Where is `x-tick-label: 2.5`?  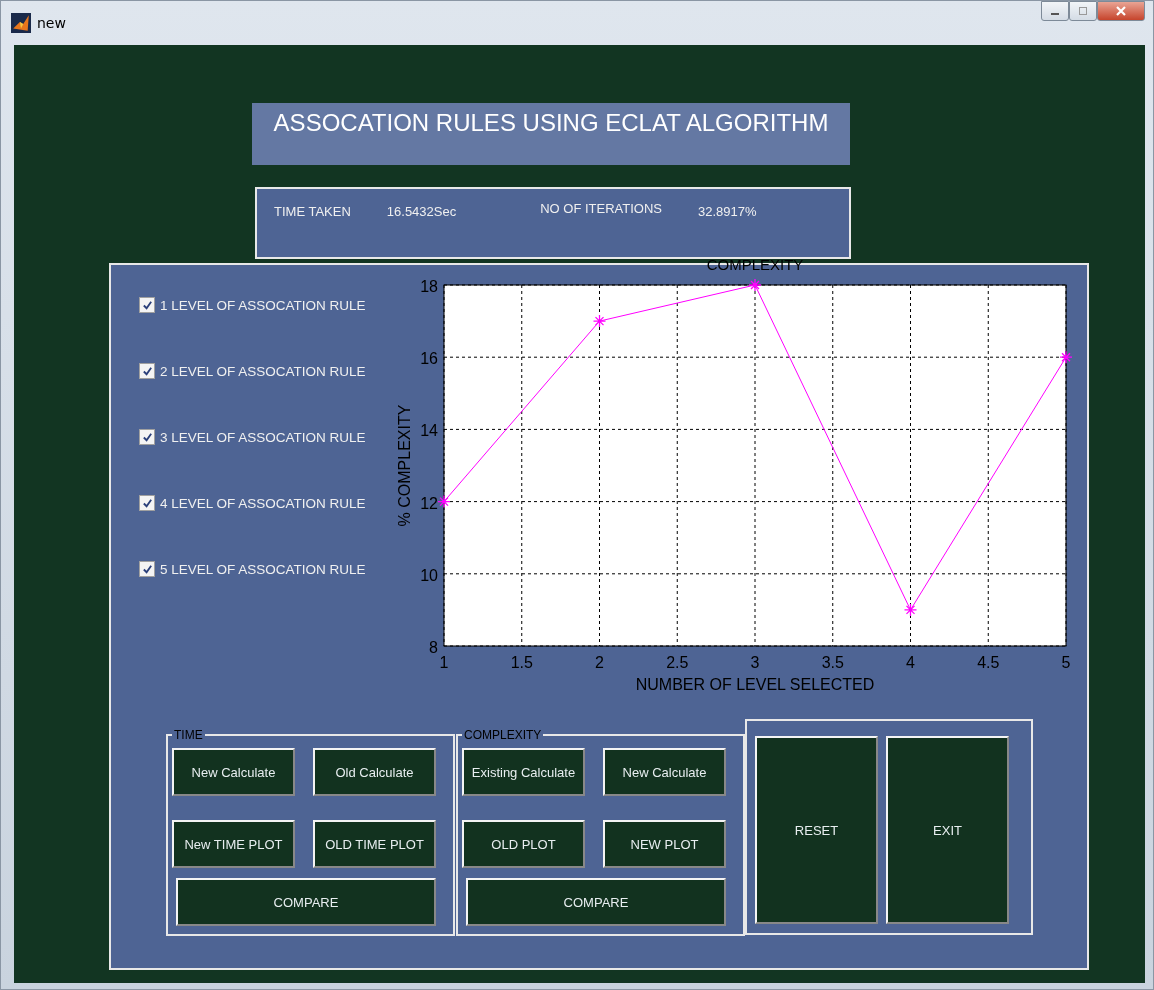 x-tick-label: 2.5 is located at coordinates (677, 662).